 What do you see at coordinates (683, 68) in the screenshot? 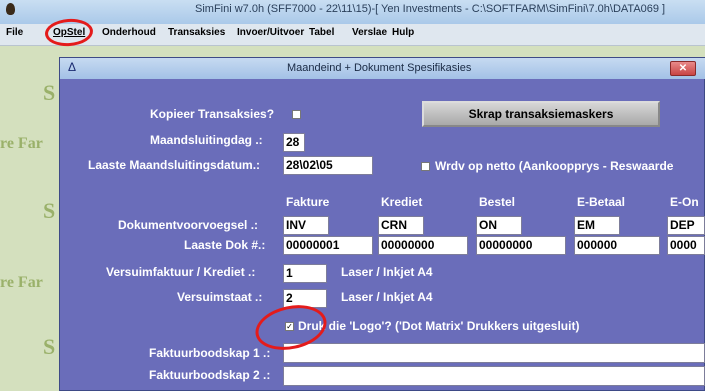
I see `close-button: ✕` at bounding box center [683, 68].